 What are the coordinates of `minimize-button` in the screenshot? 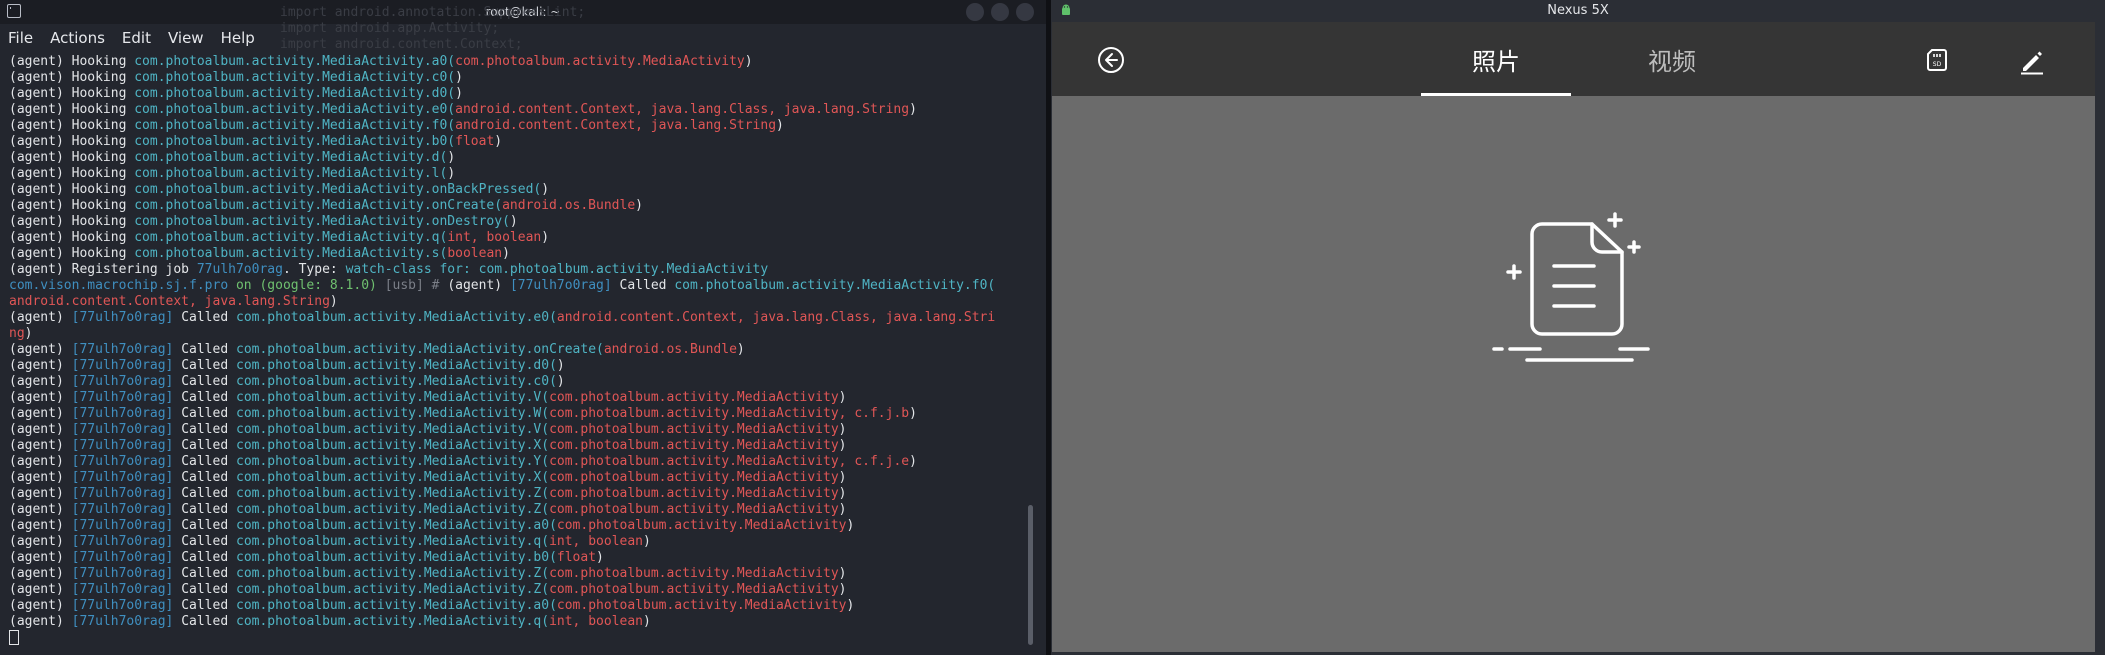 It's located at (975, 12).